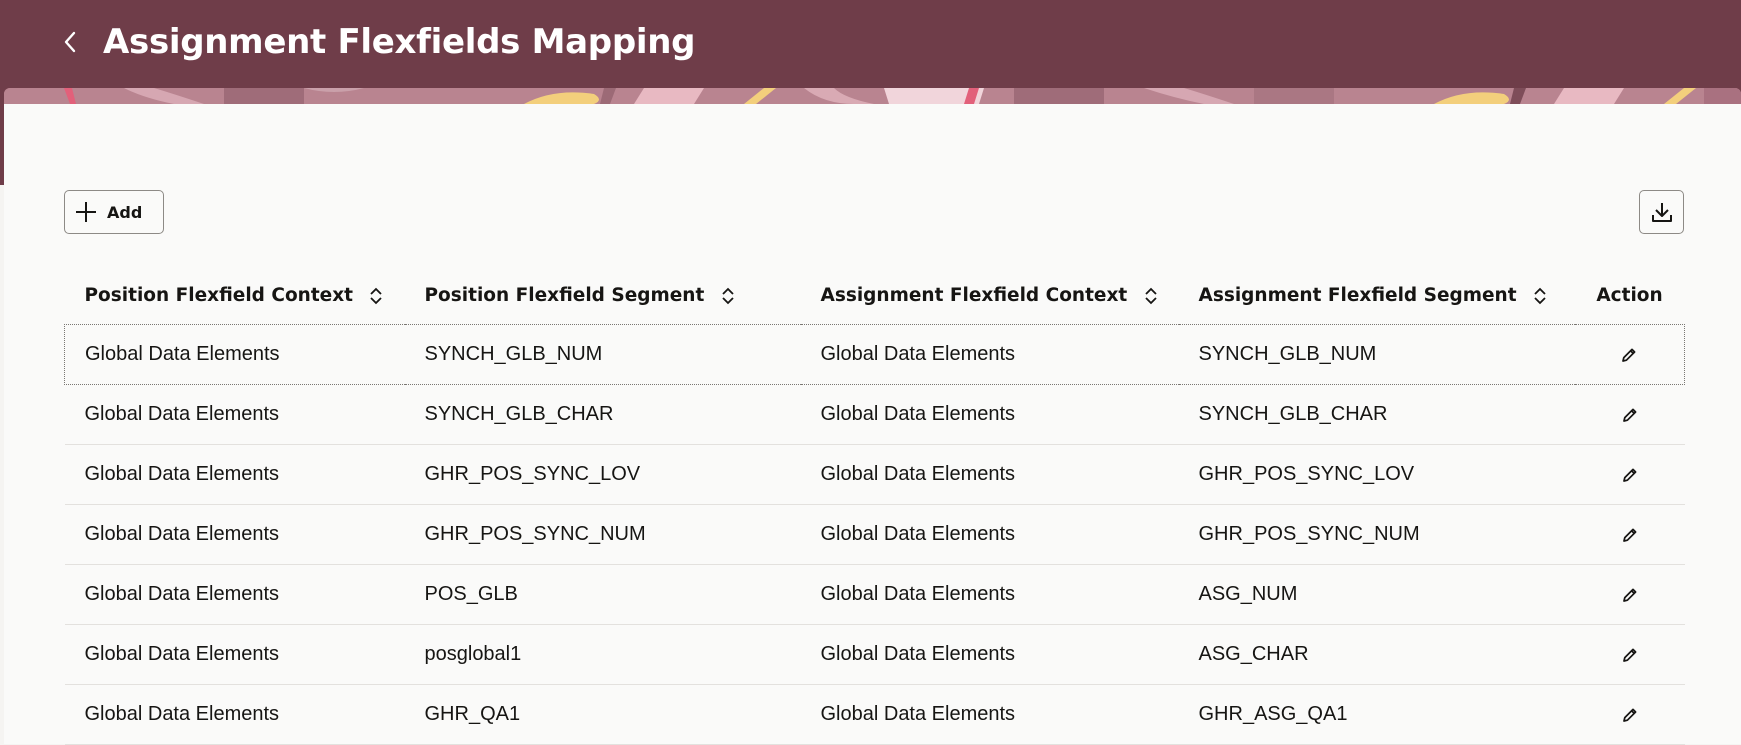 Image resolution: width=1741 pixels, height=745 pixels. I want to click on column-header-assignment-segment: Assignment Flexfield Segment, so click(1377, 295).